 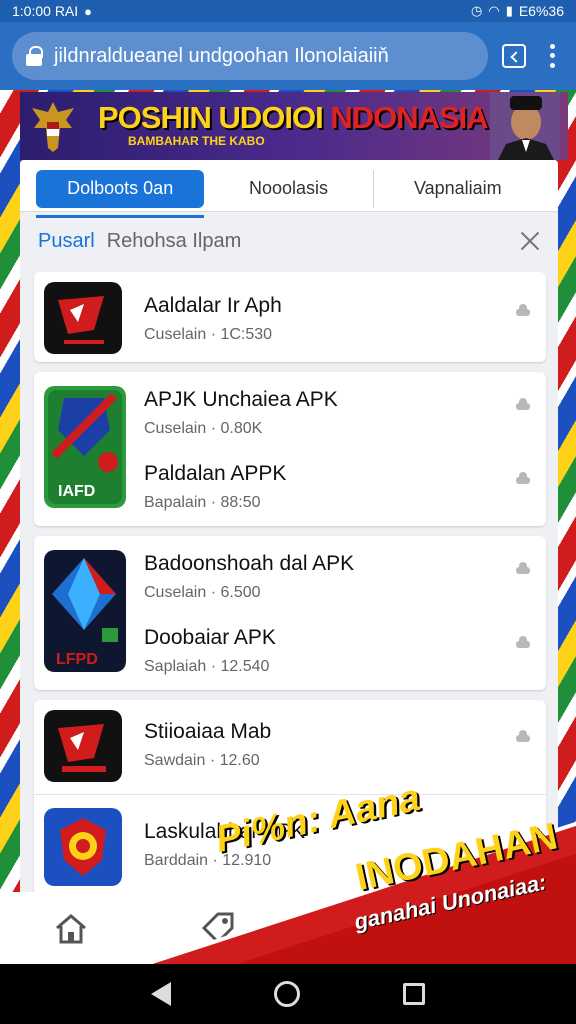 I want to click on tab-news: Nooolasis, so click(x=289, y=188).